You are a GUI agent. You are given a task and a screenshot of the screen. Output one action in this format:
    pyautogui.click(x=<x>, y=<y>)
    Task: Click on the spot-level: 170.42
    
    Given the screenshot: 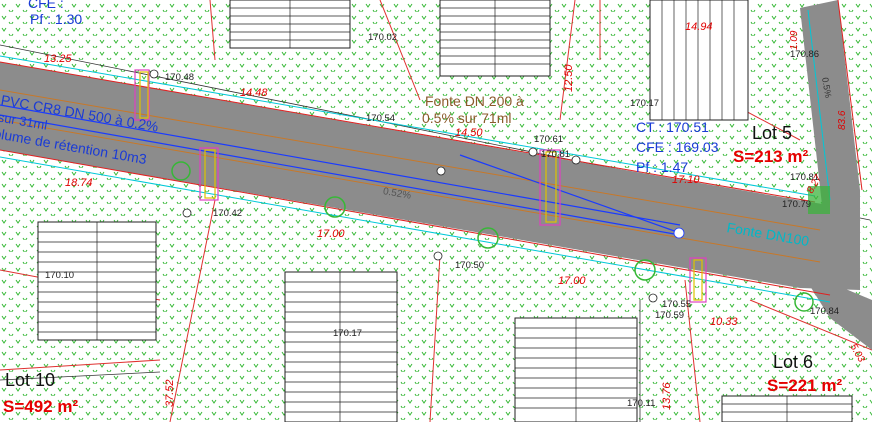 What is the action you would take?
    pyautogui.click(x=227, y=213)
    